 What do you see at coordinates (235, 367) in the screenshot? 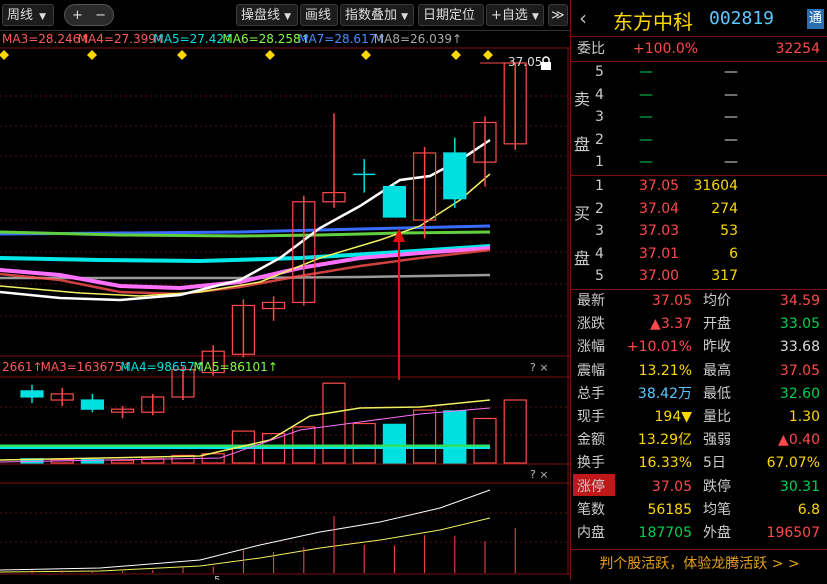
I see `volume-legend-item: MA5=86101↑` at bounding box center [235, 367].